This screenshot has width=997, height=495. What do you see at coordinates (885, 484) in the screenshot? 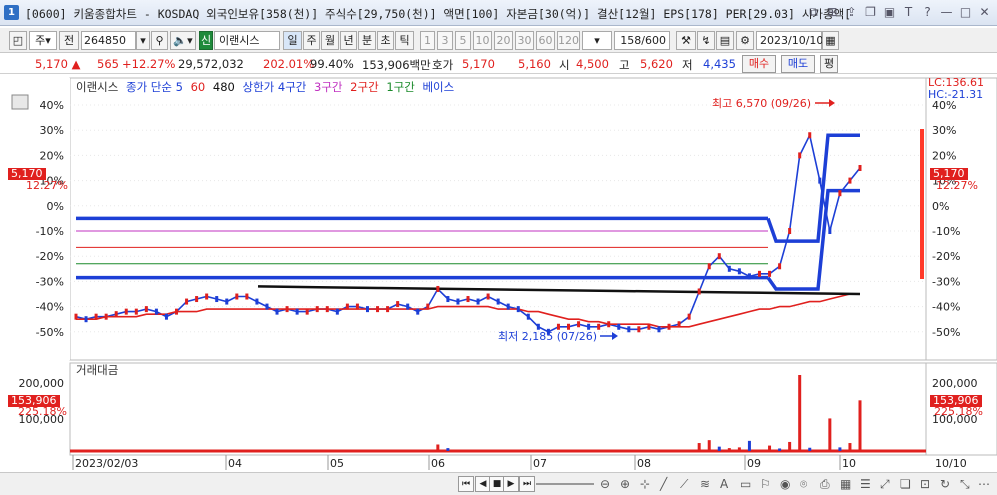
I see `expand-icon: ⤢` at bounding box center [885, 484].